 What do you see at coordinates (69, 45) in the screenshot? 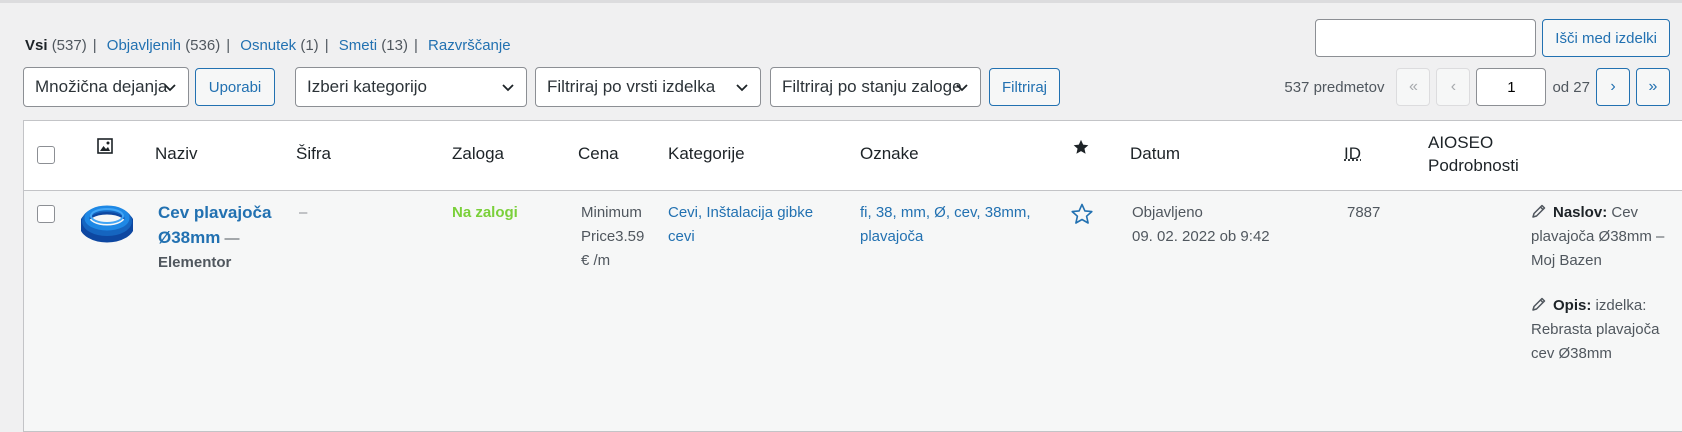
I see `filter-all-count: (537)` at bounding box center [69, 45].